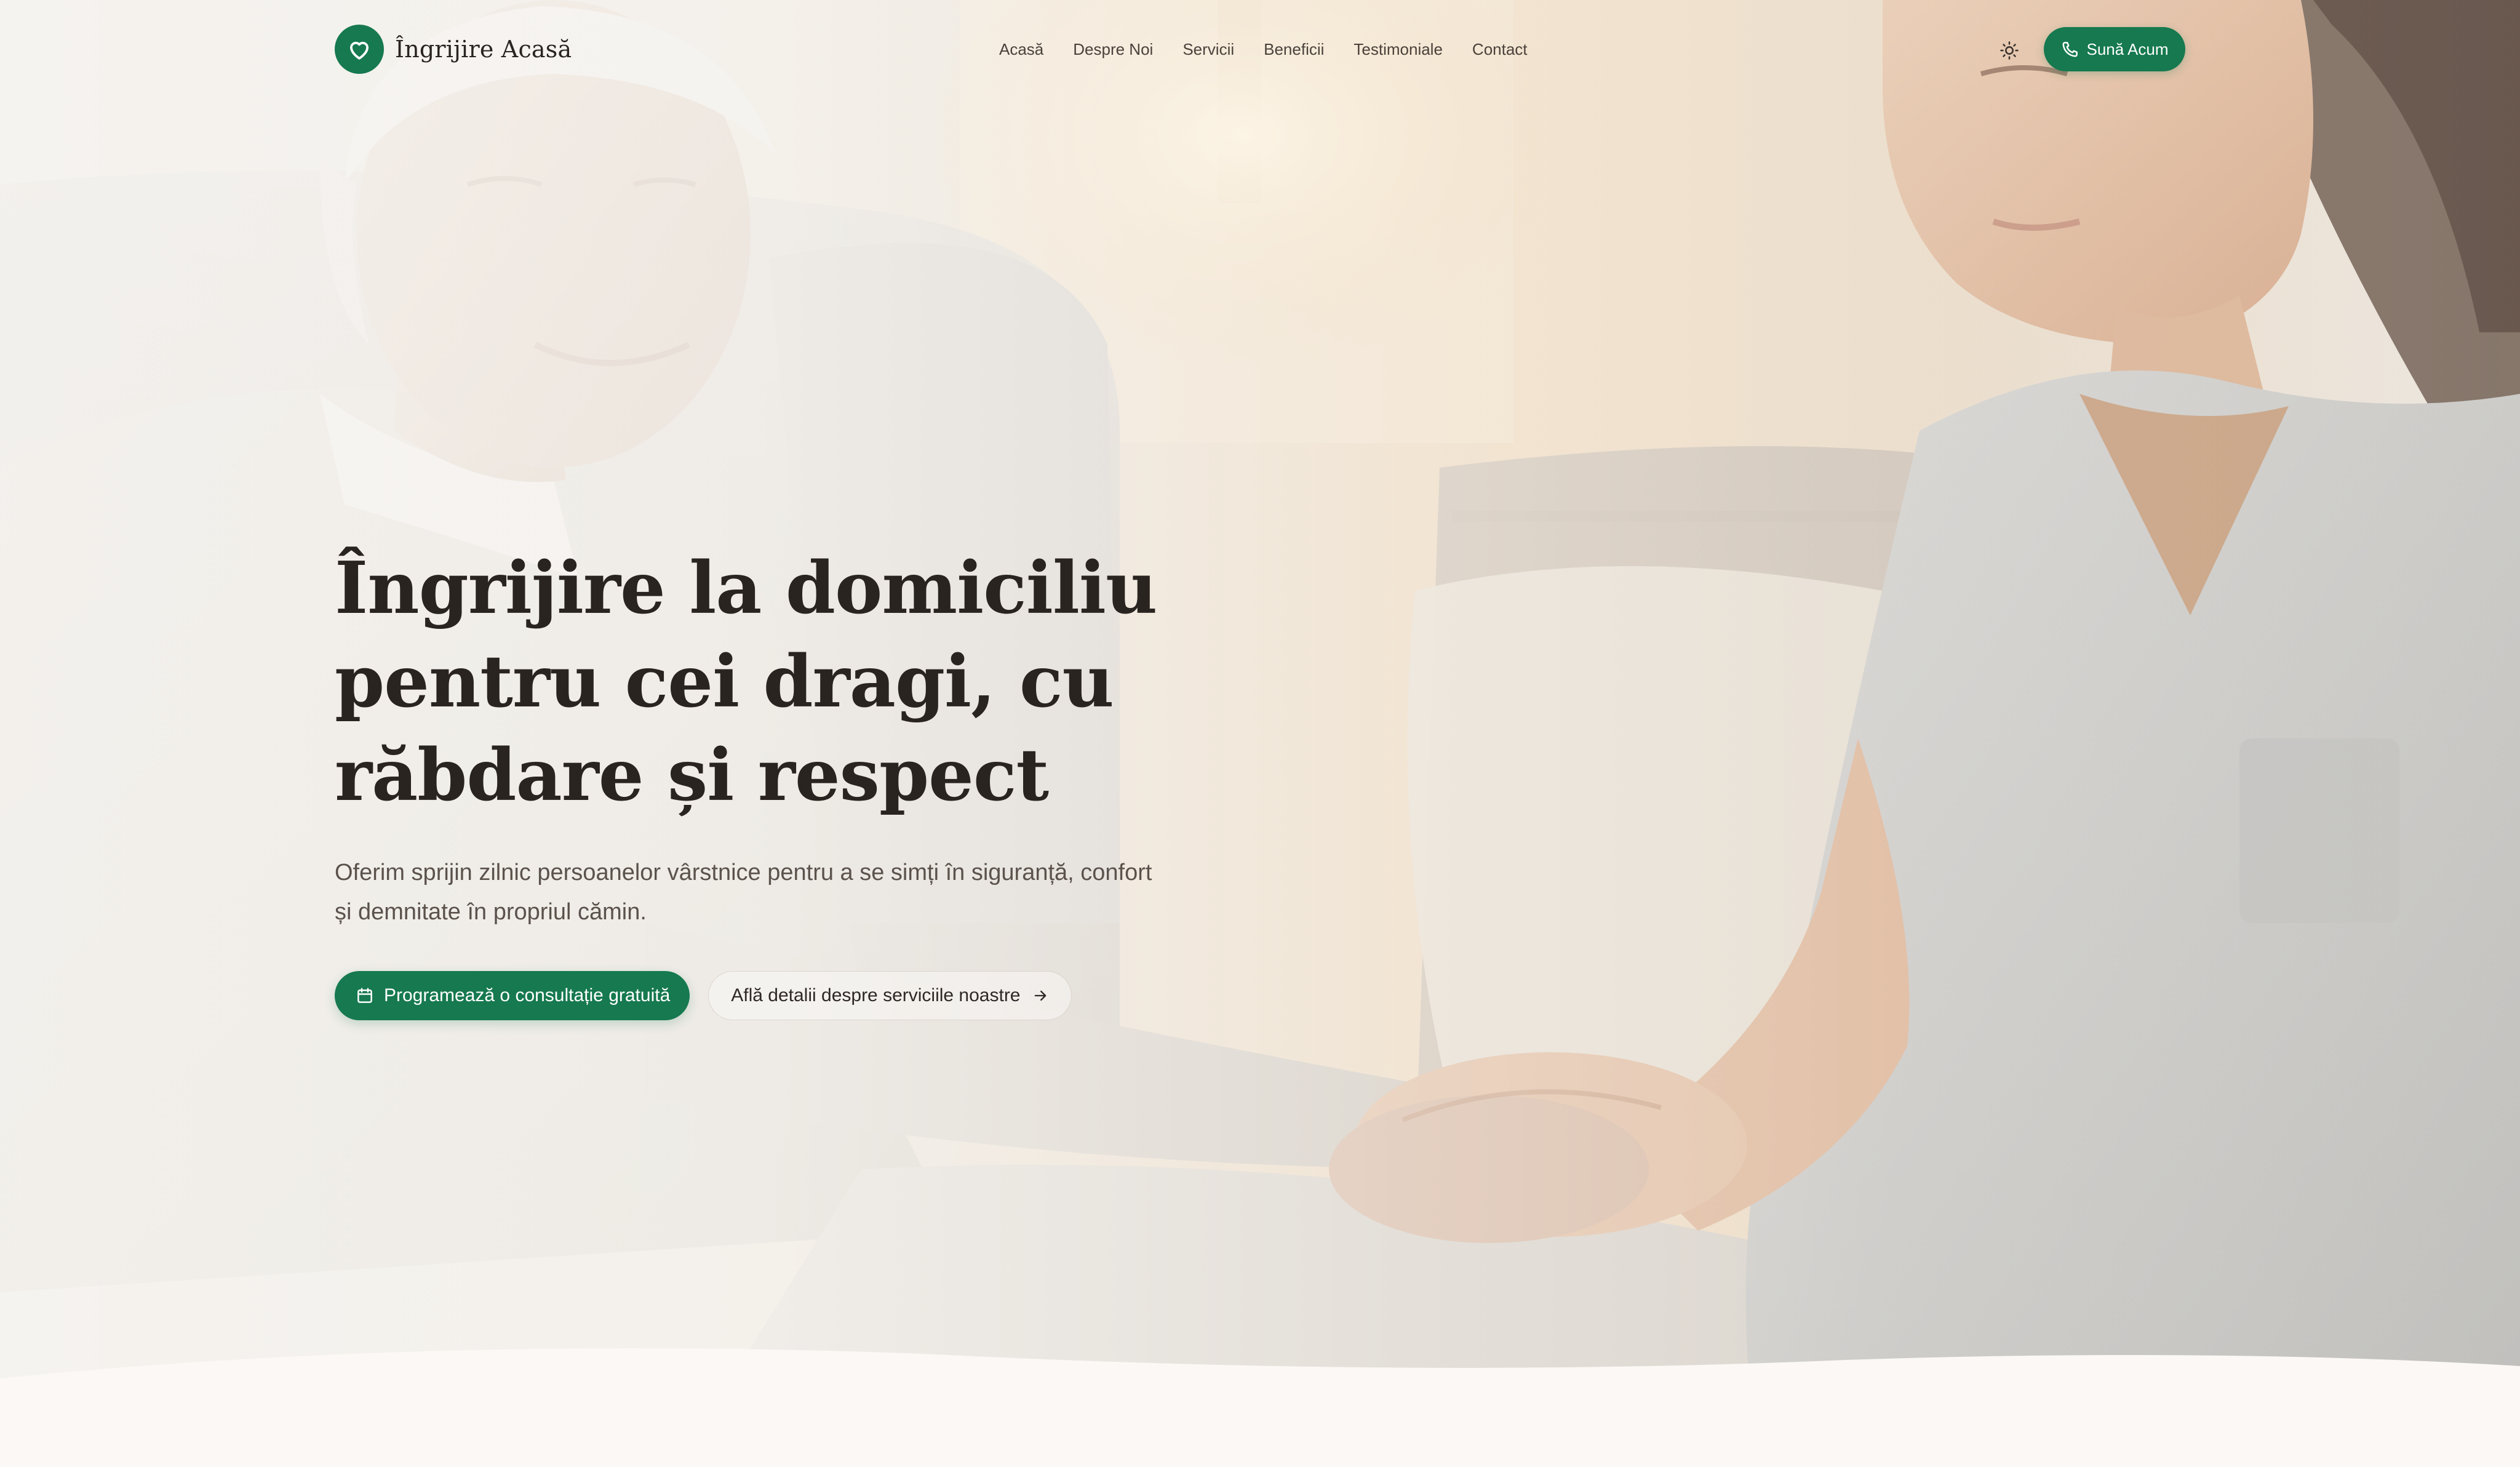 This screenshot has height=1467, width=2520. Describe the element at coordinates (527, 995) in the screenshot. I see `schedule-consultation-label: Programează o consultație gratuită` at that location.